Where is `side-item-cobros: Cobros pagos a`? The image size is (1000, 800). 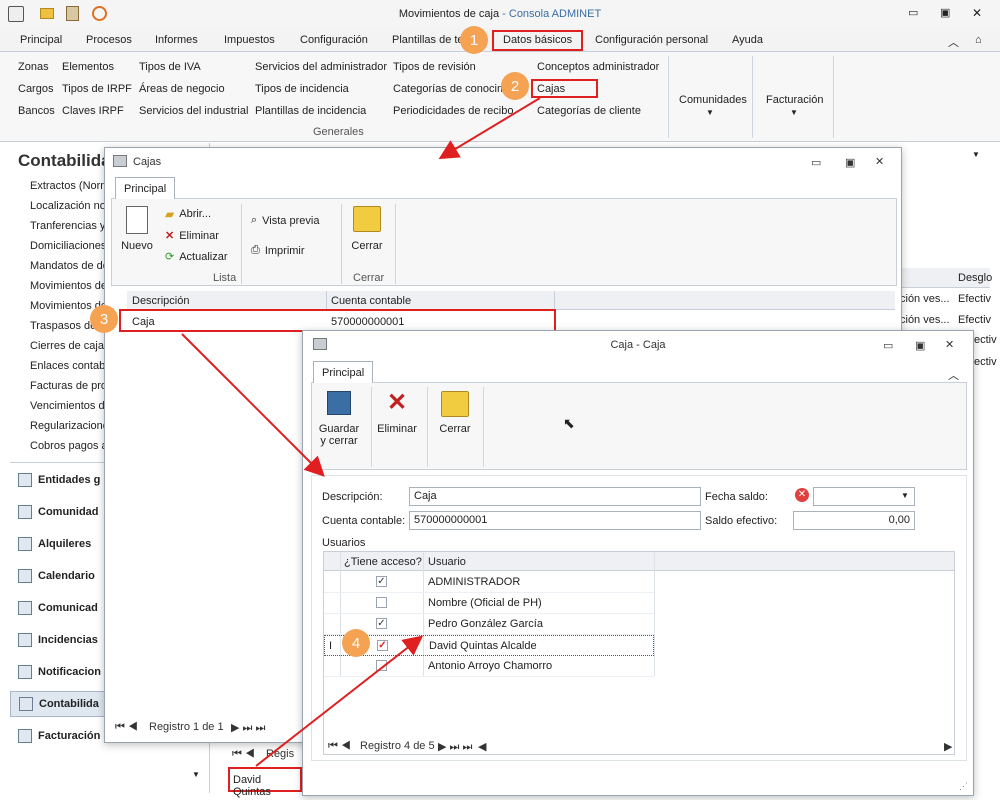
side-item-cobros: Cobros pagos a is located at coordinates (69, 446).